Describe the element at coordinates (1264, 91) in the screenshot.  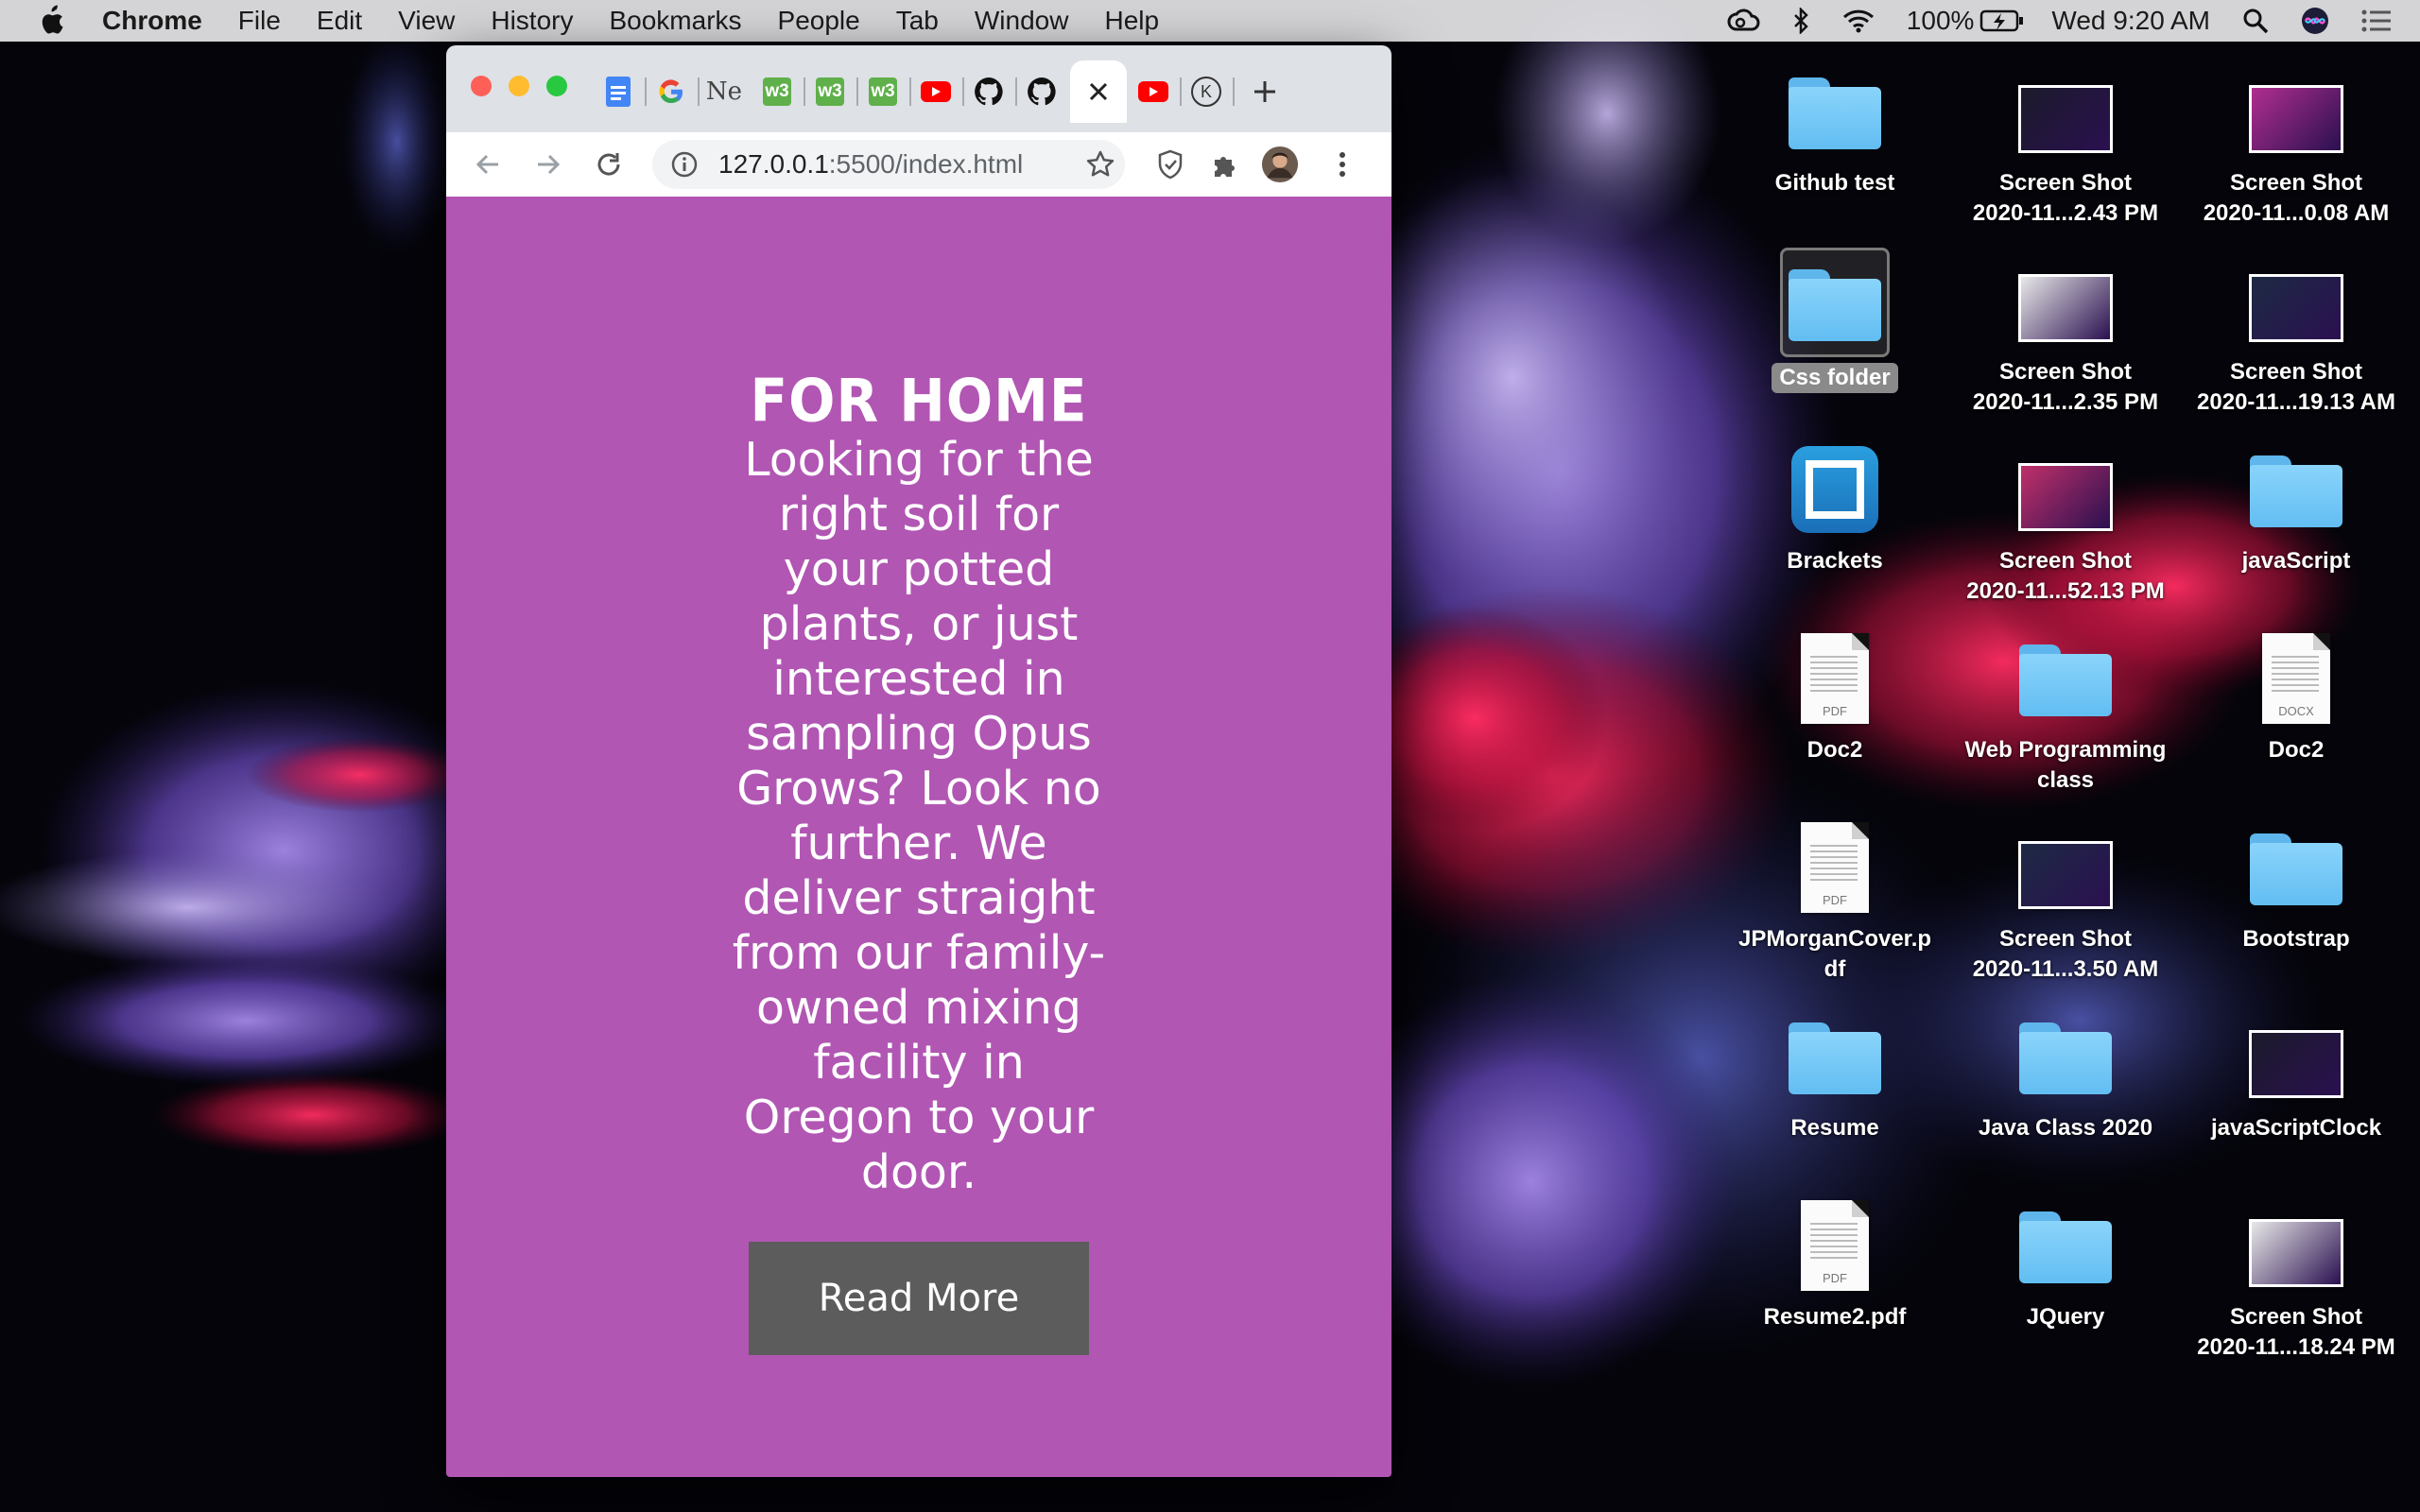
I see `new-tab-button` at that location.